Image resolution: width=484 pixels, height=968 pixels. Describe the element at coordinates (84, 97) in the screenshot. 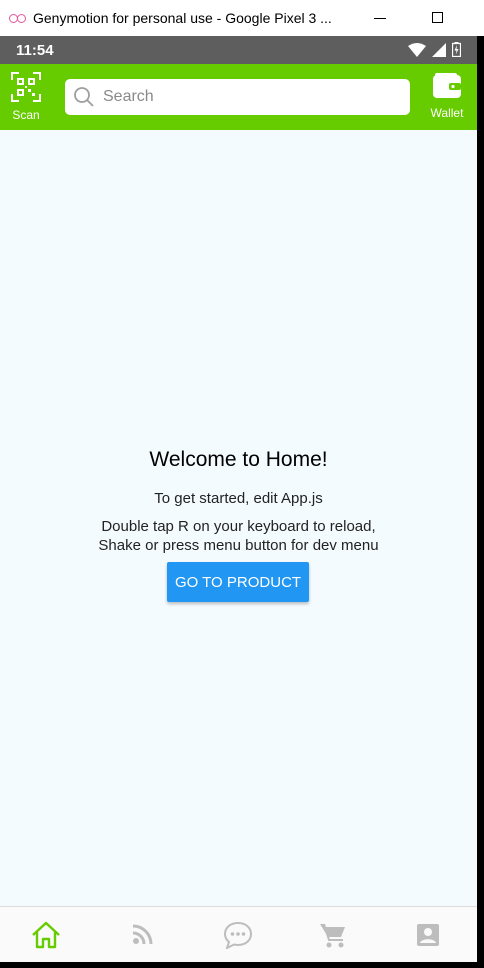

I see `search-icon` at that location.